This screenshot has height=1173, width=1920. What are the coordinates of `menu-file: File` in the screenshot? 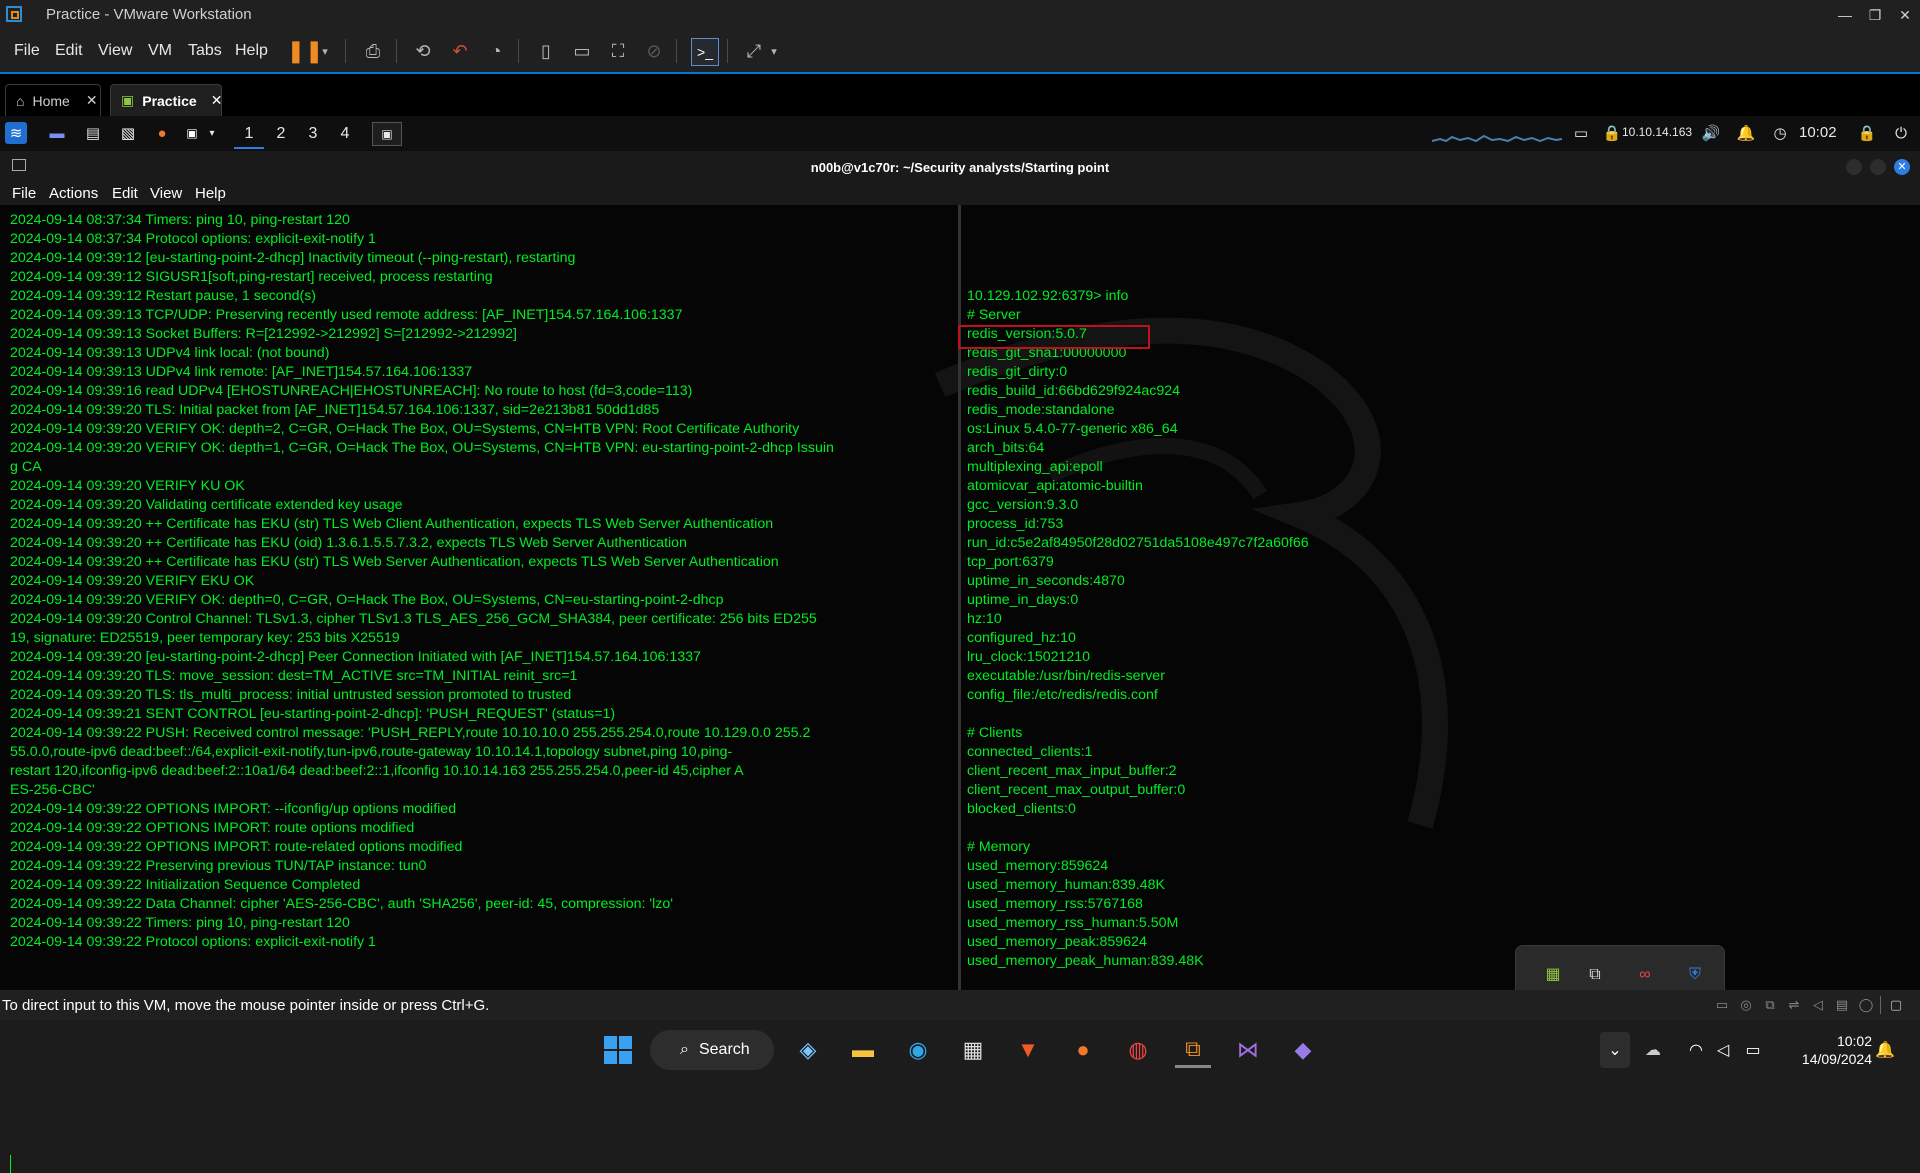 It's located at (27, 51).